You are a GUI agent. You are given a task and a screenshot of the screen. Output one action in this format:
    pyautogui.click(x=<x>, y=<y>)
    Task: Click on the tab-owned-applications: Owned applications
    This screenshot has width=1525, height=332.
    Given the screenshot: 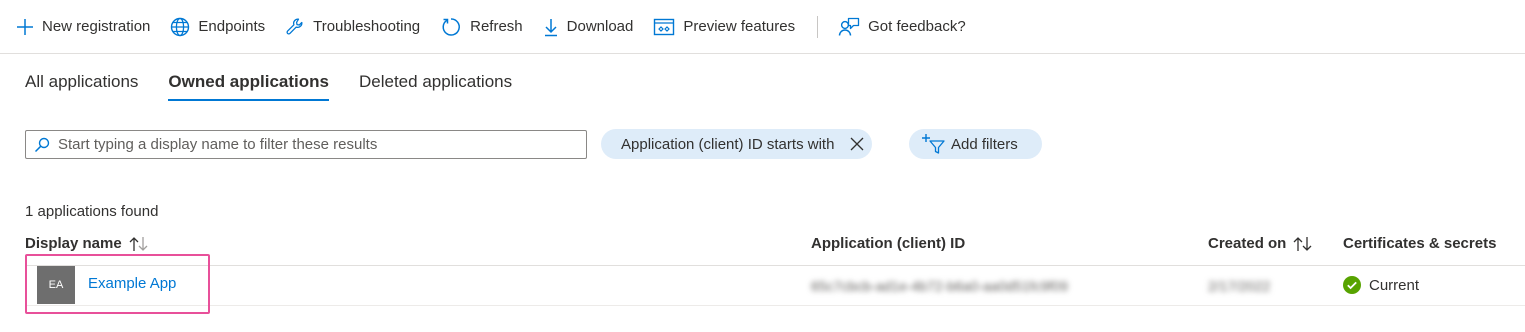 What is the action you would take?
    pyautogui.click(x=248, y=86)
    